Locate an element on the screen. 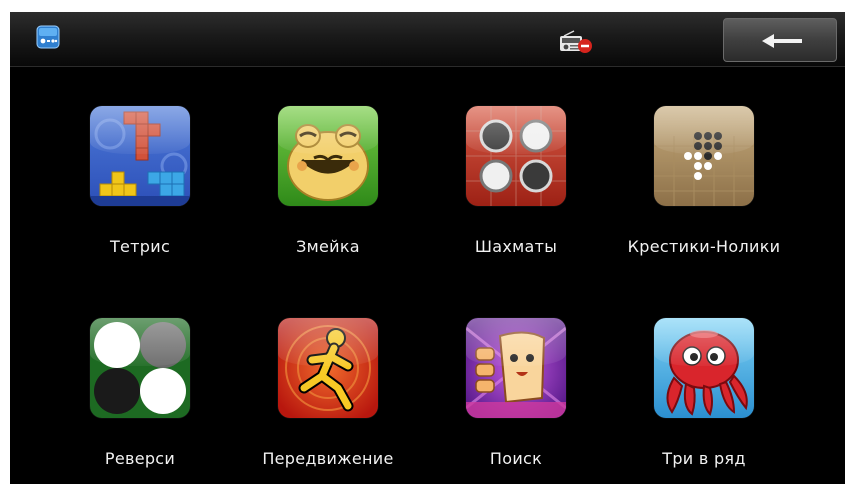 The image size is (851, 484). app-movement: Передвижение is located at coordinates (328, 373).